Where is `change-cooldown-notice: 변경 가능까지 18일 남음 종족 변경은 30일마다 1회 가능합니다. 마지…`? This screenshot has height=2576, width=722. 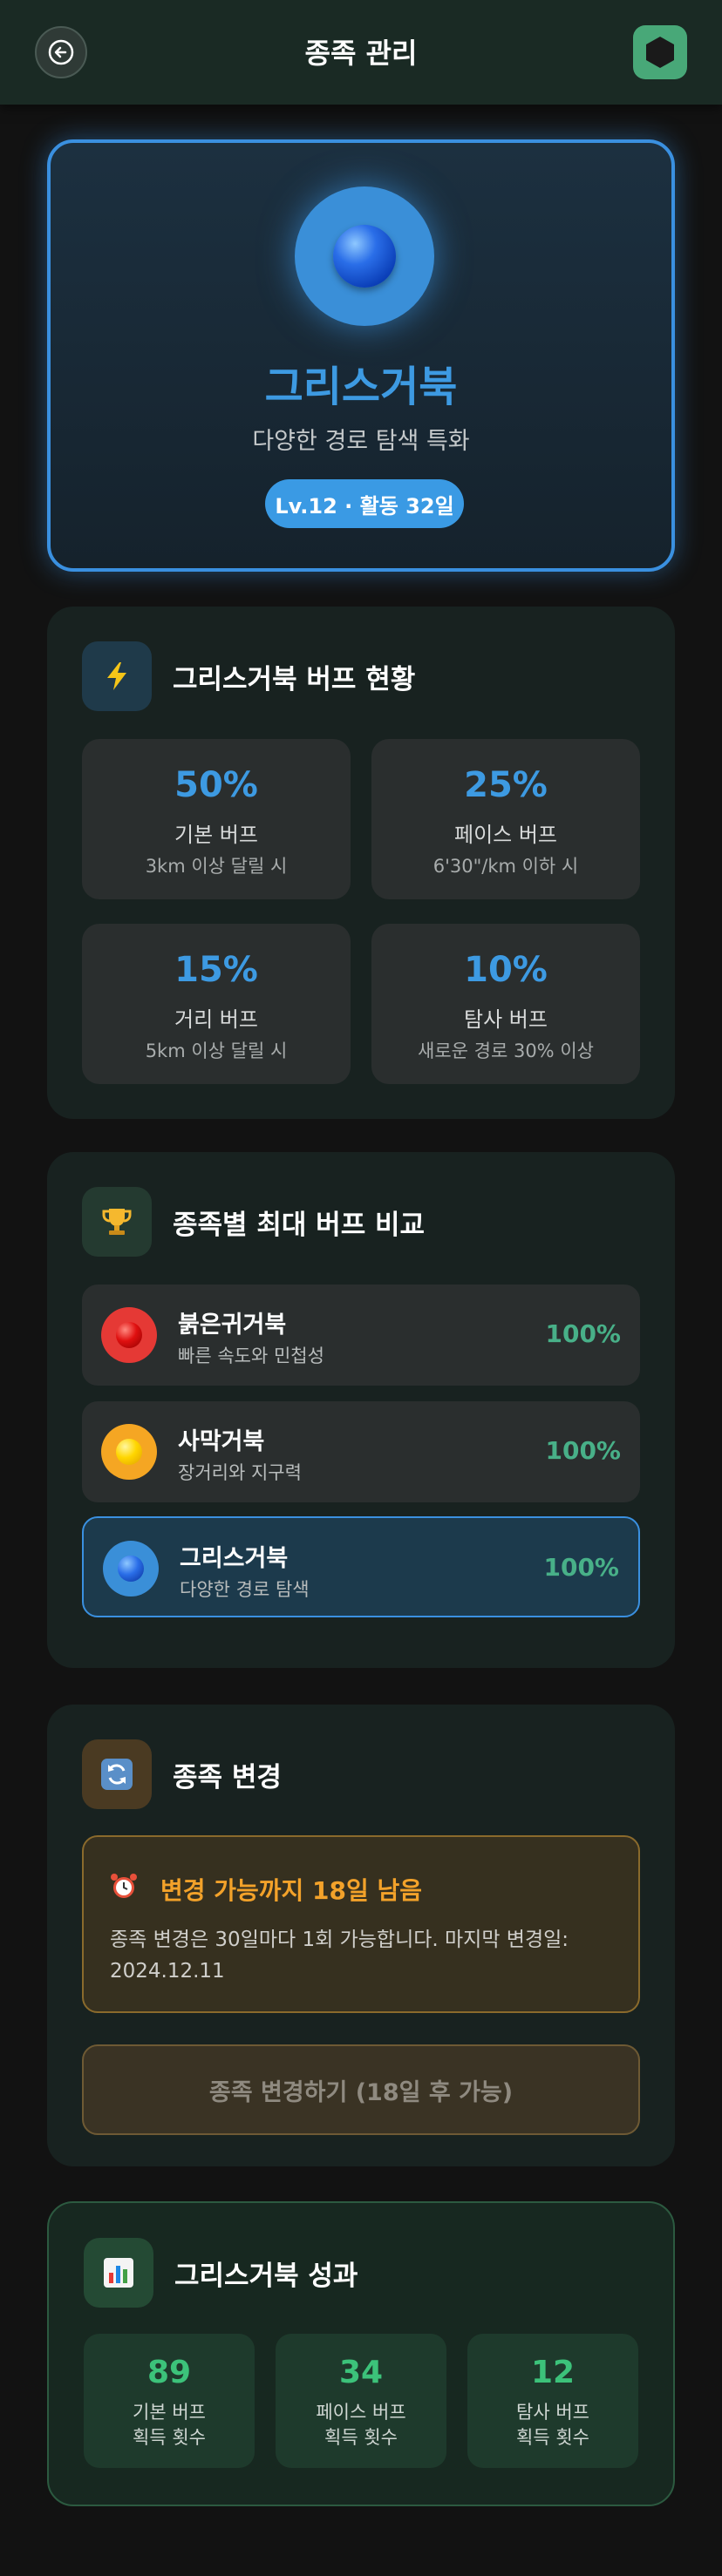
change-cooldown-notice: 변경 가능까지 18일 남음 종족 변경은 30일마다 1회 가능합니다. 마지… is located at coordinates (361, 1924).